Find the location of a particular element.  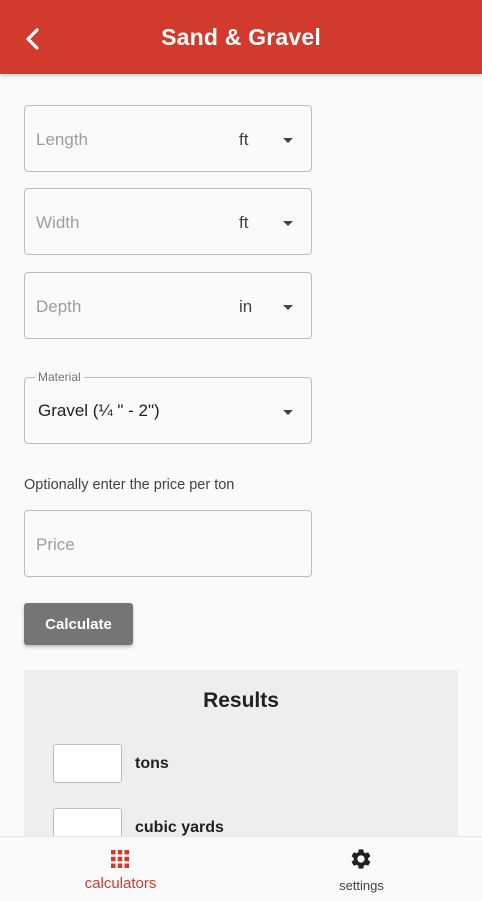

length-unit: ft is located at coordinates (243, 140).